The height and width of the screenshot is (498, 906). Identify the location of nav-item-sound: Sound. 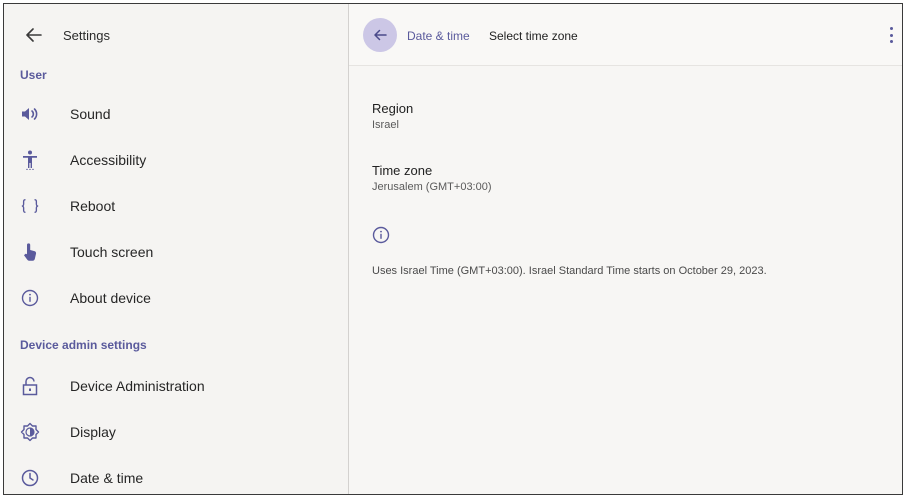
(176, 114).